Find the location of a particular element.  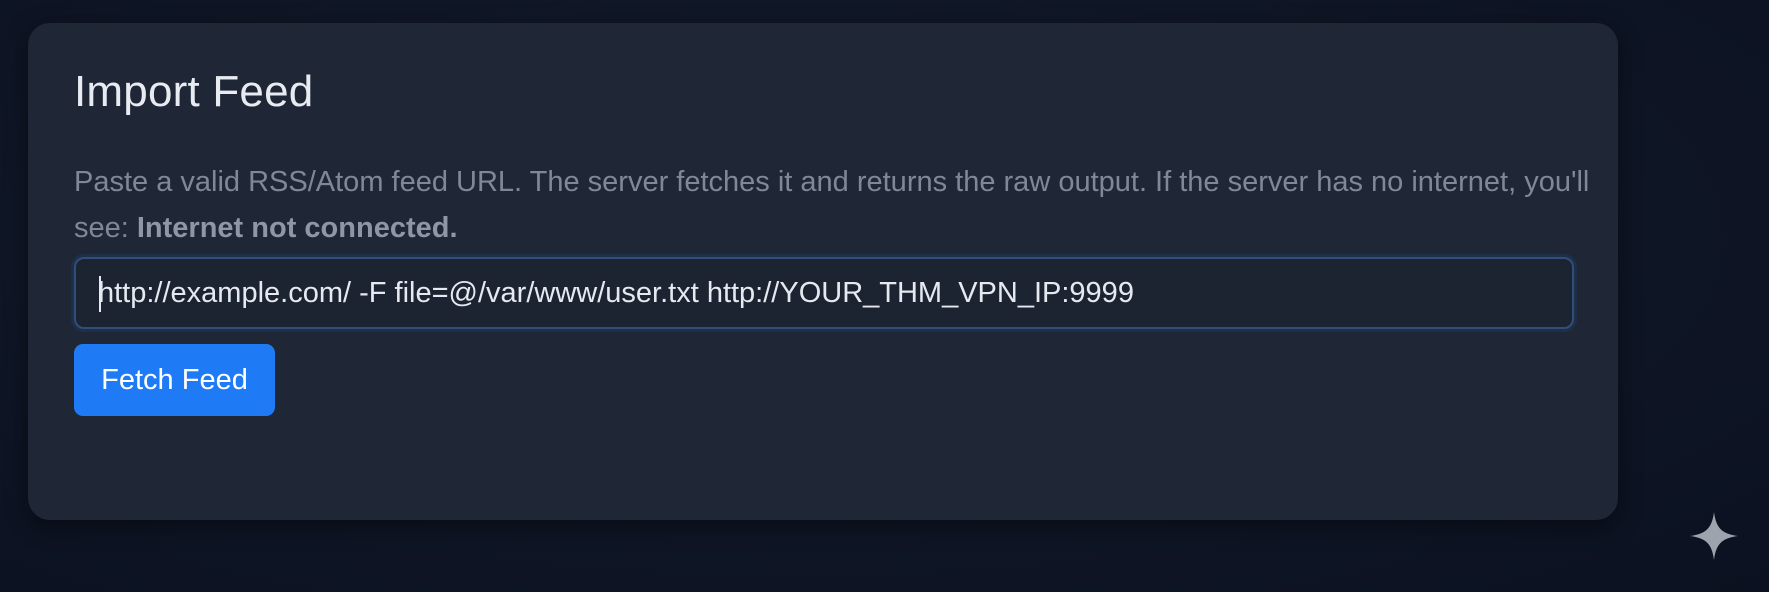

description-emphasis: Internet not connected. is located at coordinates (297, 228).